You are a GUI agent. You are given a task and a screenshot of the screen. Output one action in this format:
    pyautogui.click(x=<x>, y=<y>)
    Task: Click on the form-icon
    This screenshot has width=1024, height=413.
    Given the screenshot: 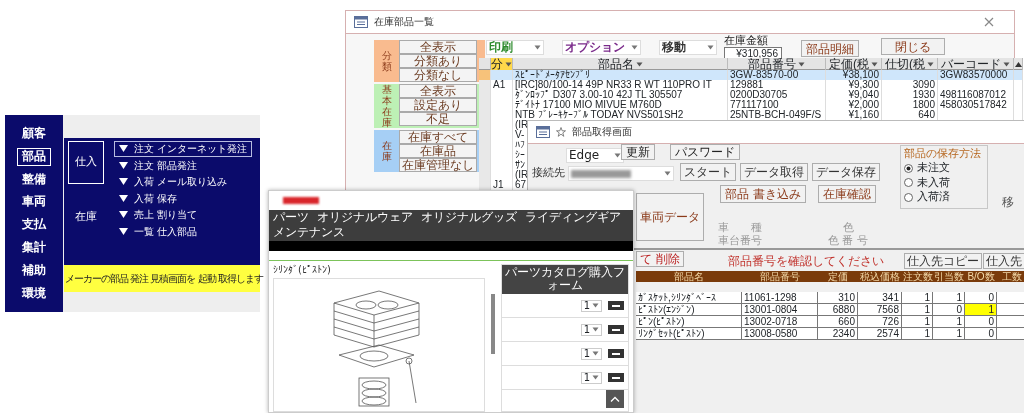 What is the action you would take?
    pyautogui.click(x=361, y=22)
    